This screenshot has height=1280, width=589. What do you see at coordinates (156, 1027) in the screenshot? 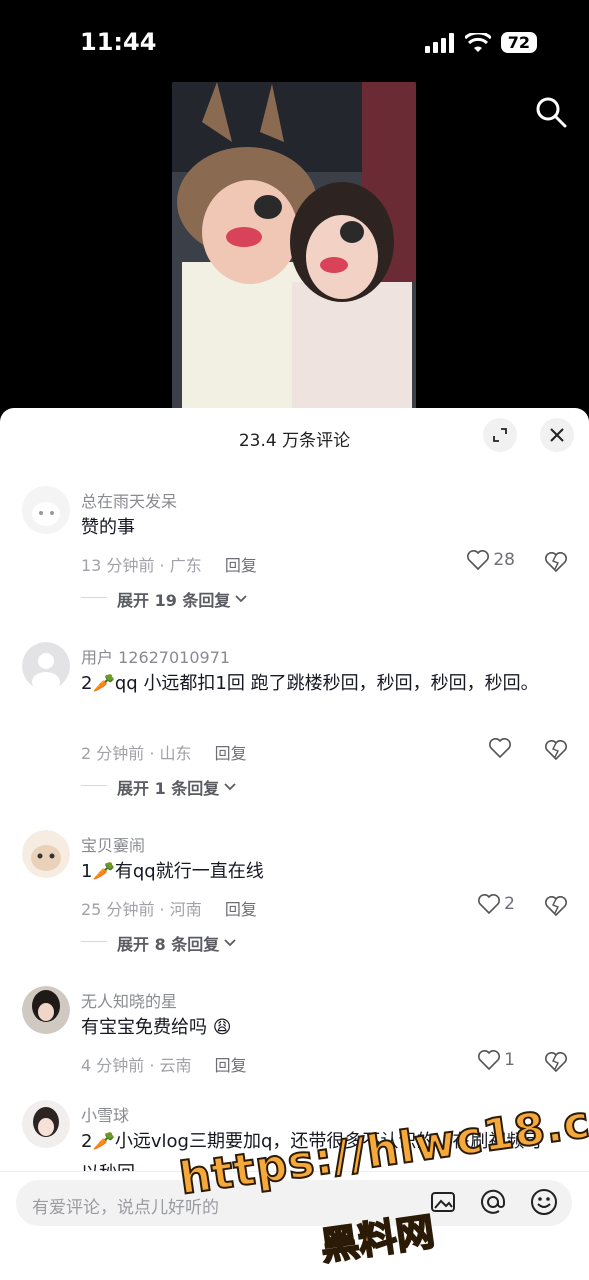
I see `comment-text: 有宝宝免费给吗 😩` at bounding box center [156, 1027].